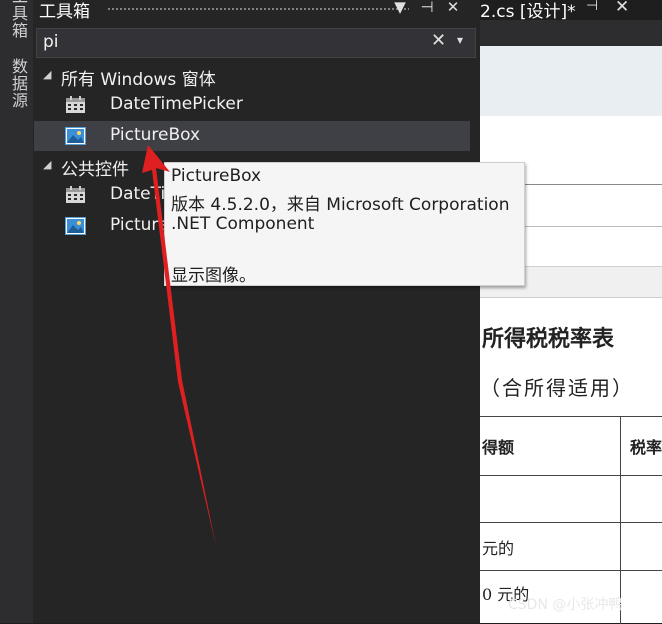 Image resolution: width=662 pixels, height=624 pixels. I want to click on item-label: PictureBox, so click(155, 135).